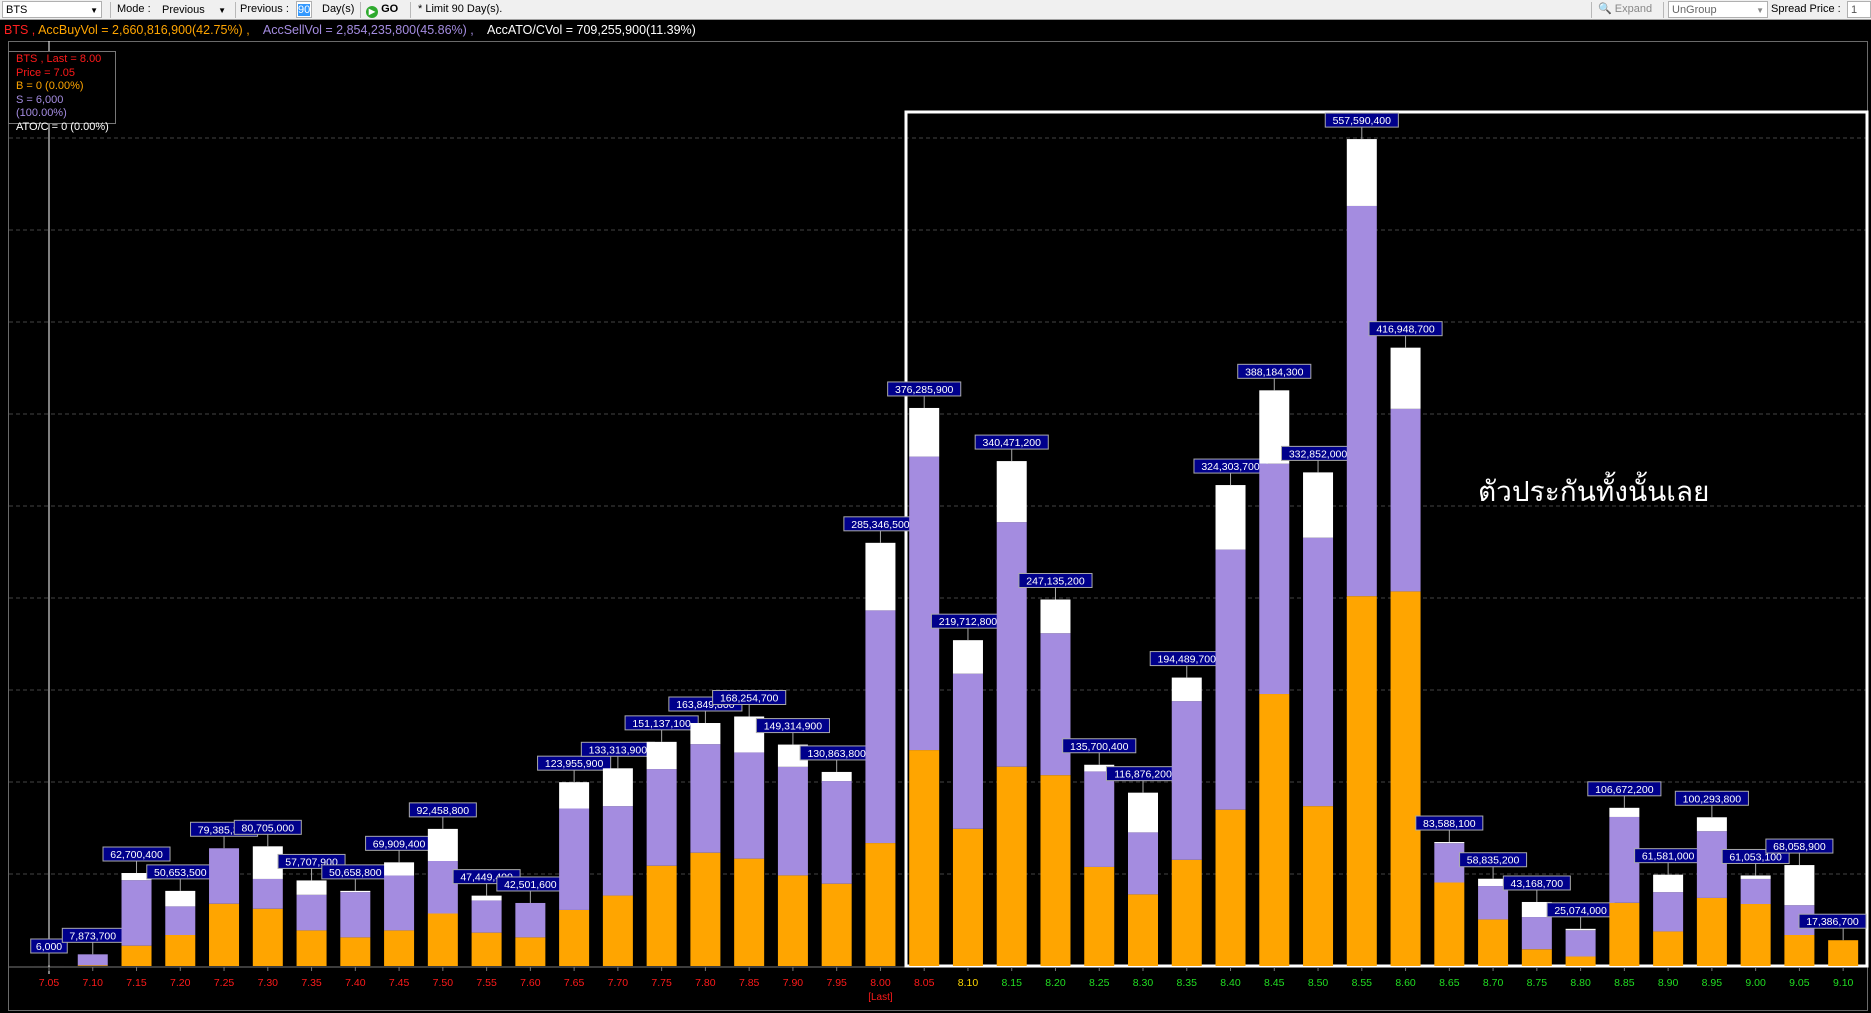 Image resolution: width=1871 pixels, height=1013 pixels. I want to click on data-label: 324,303,700, so click(1230, 467).